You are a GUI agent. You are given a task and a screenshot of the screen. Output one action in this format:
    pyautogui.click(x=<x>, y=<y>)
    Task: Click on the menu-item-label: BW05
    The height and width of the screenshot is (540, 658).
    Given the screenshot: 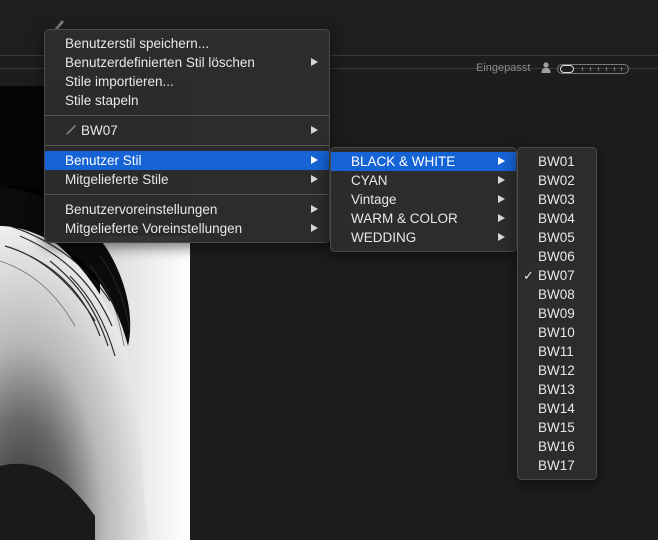 What is the action you would take?
    pyautogui.click(x=556, y=237)
    